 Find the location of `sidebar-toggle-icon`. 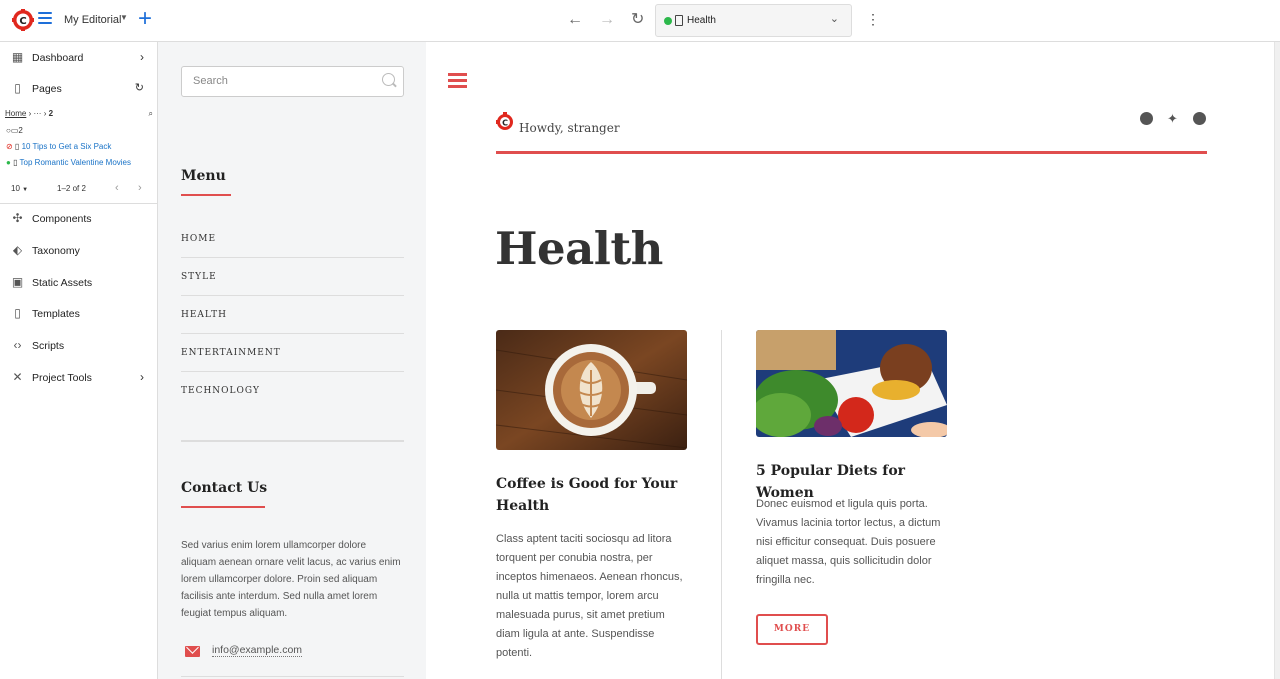

sidebar-toggle-icon is located at coordinates (457, 81).